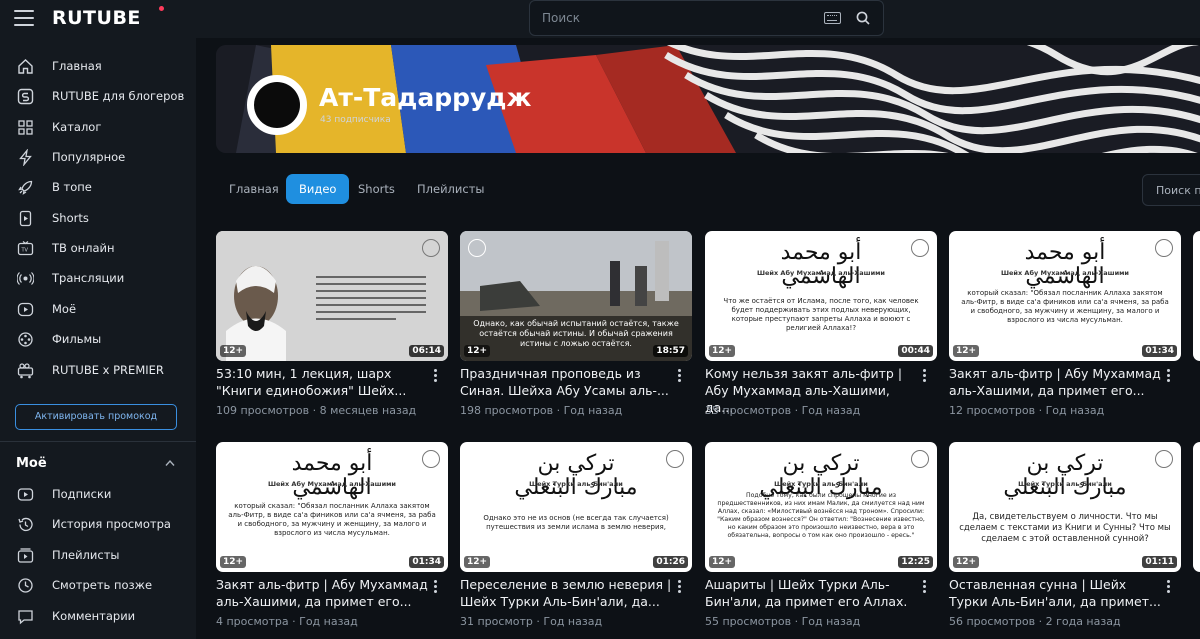 The width and height of the screenshot is (1200, 639). I want to click on sidebar-item-label: RUTUBE x PREMIER, so click(108, 370).